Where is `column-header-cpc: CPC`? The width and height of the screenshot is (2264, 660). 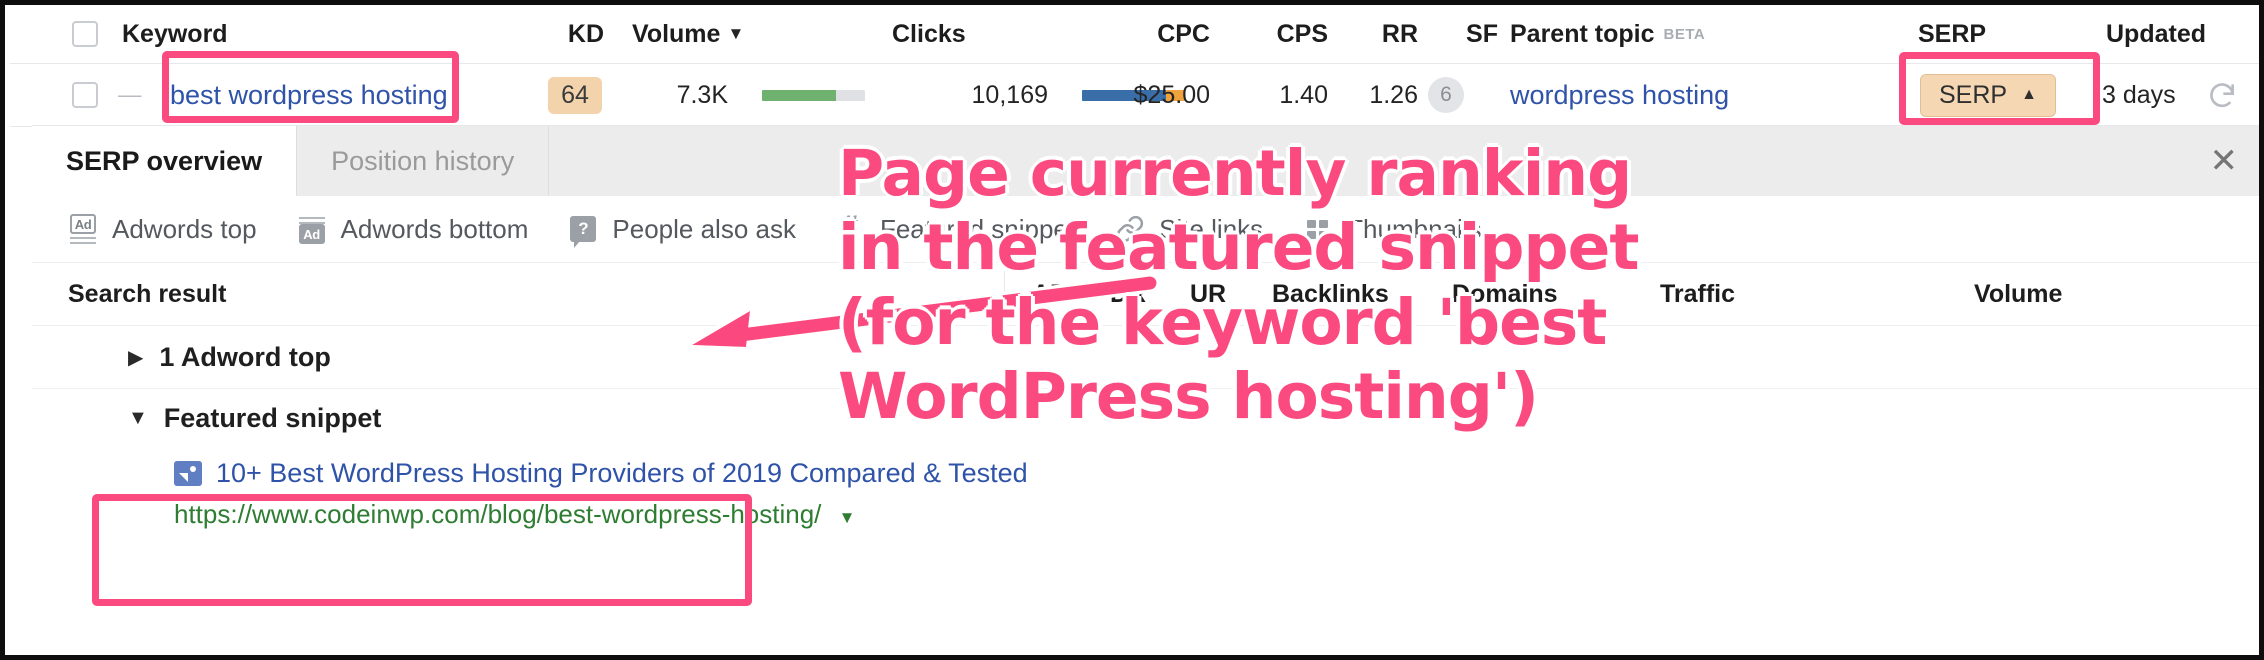 column-header-cpc: CPC is located at coordinates (1160, 34).